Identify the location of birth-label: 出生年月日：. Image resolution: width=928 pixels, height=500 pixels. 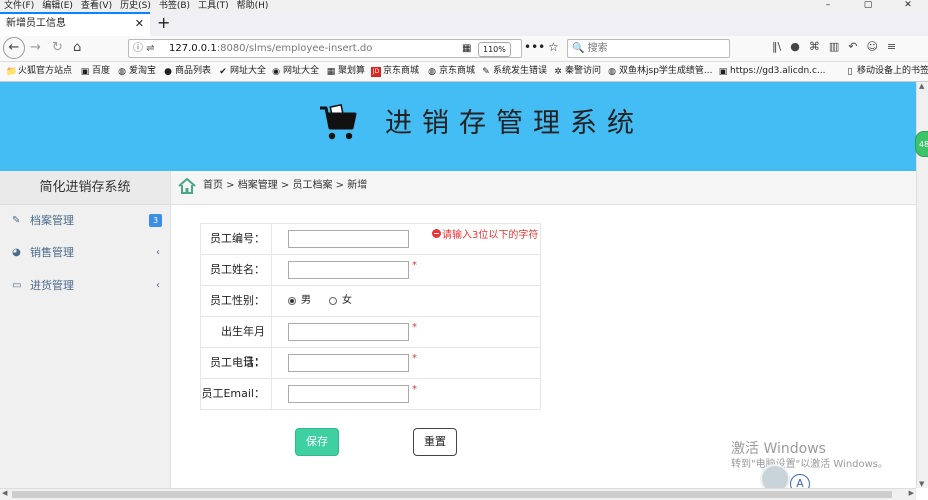
(236, 342).